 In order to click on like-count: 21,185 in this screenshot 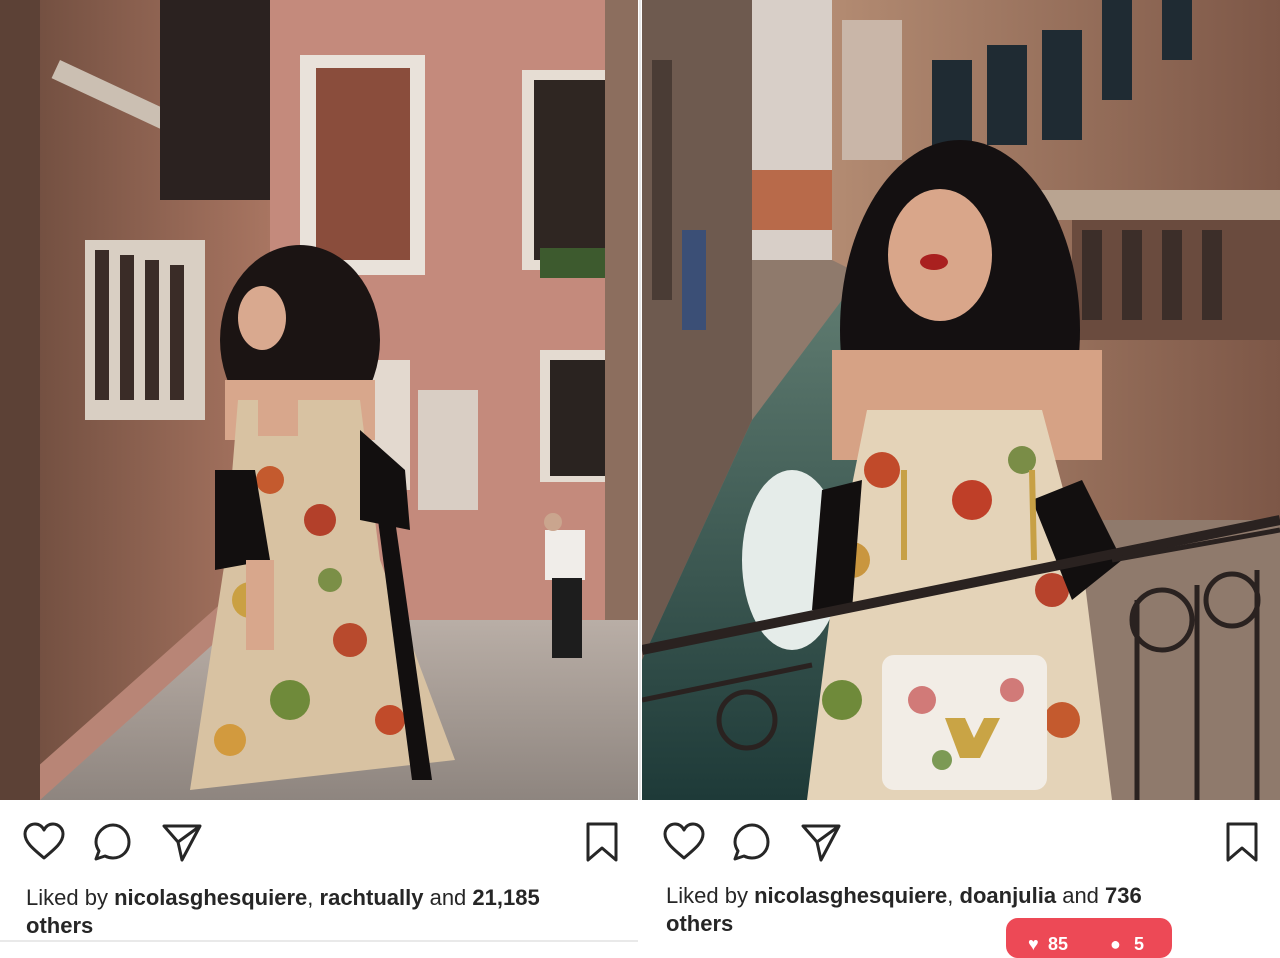, I will do `click(505, 897)`.